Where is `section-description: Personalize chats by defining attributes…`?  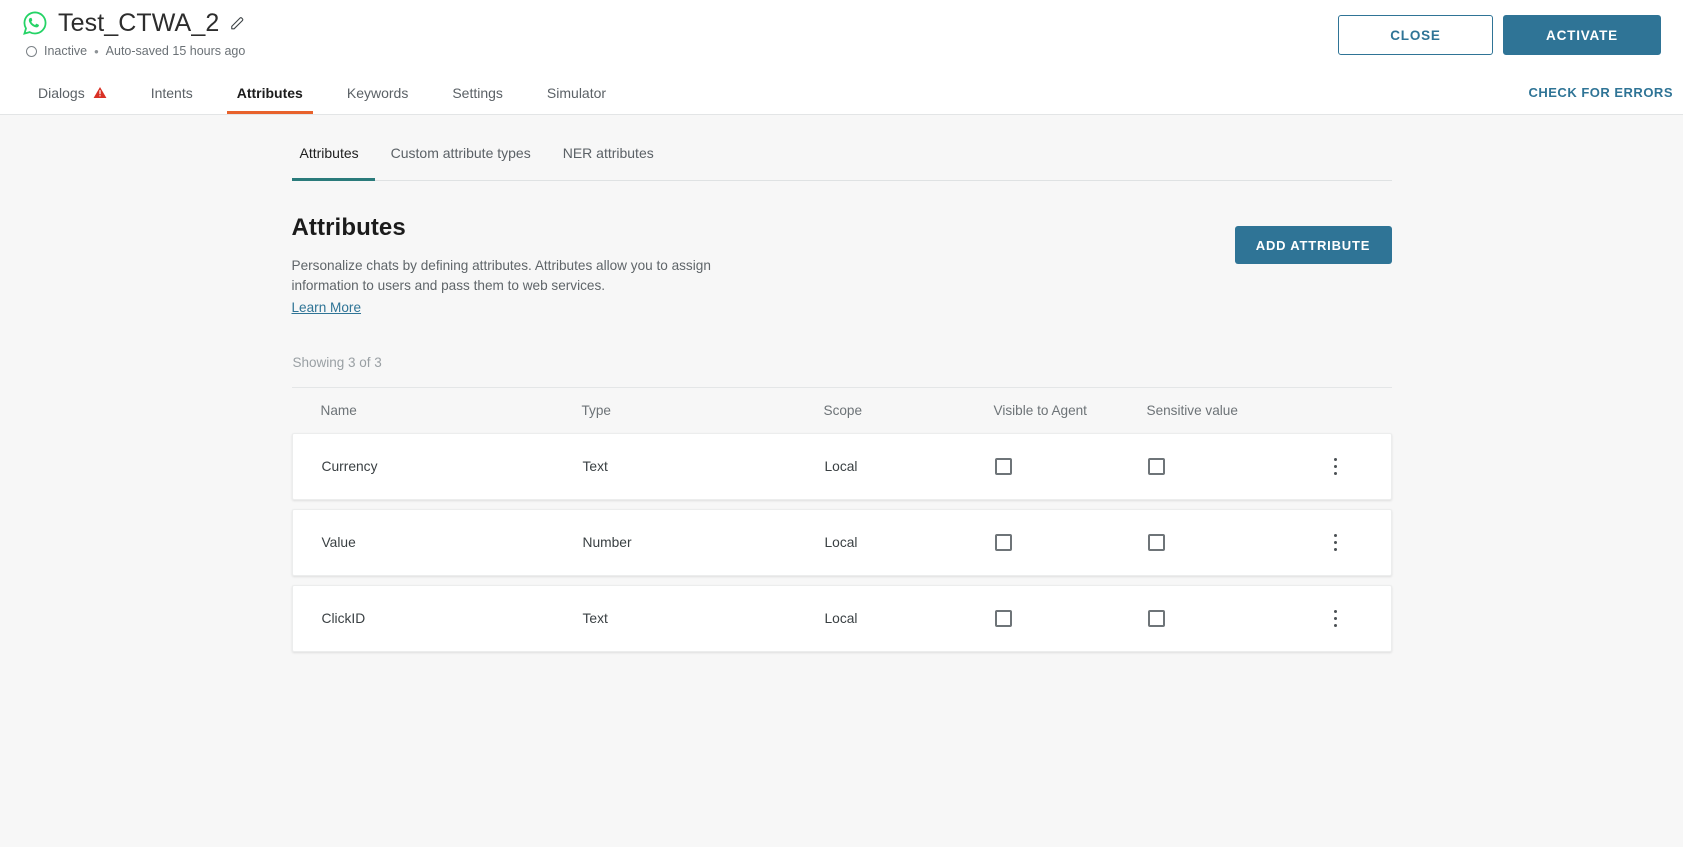
section-description: Personalize chats by defining attributes… is located at coordinates (501, 275).